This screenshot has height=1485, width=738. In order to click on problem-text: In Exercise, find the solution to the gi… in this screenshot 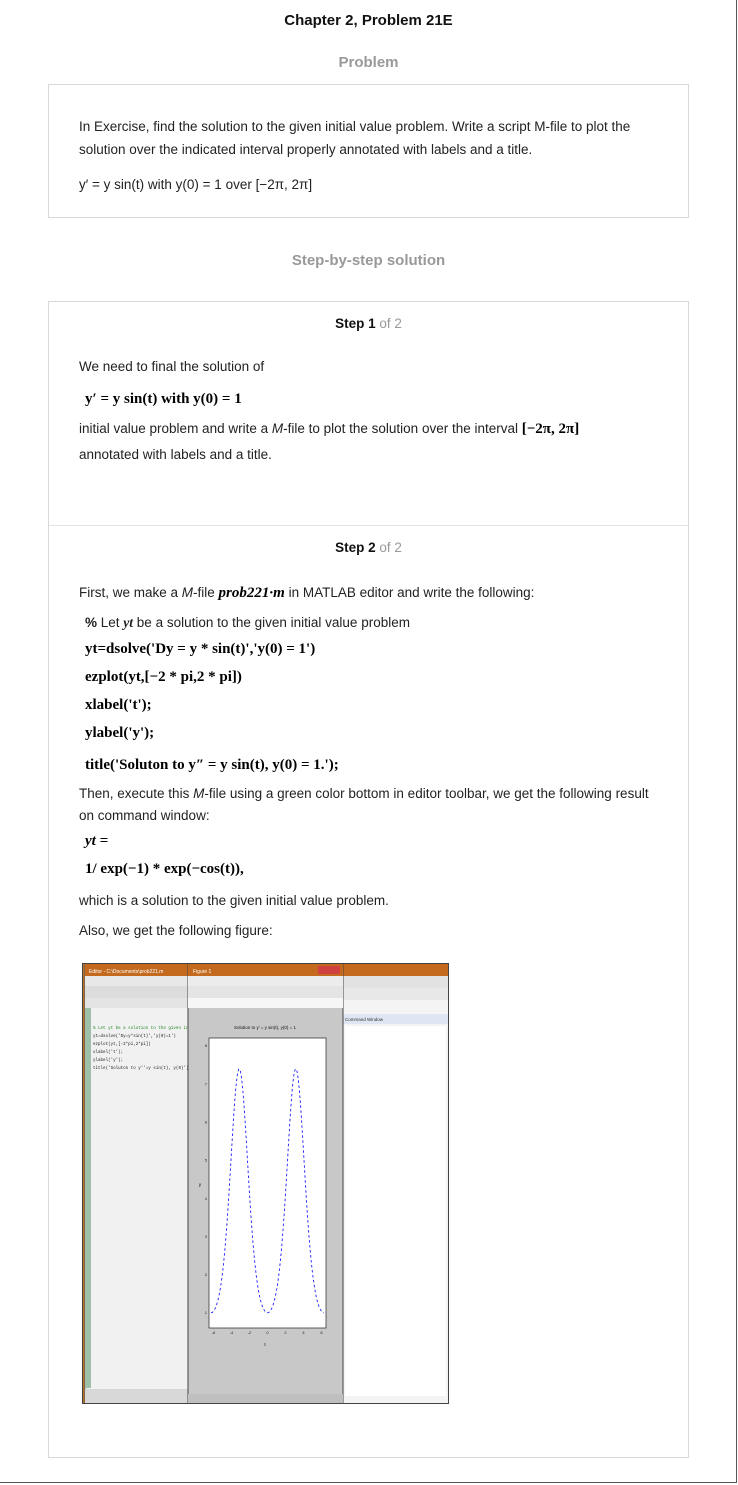, I will do `click(355, 138)`.